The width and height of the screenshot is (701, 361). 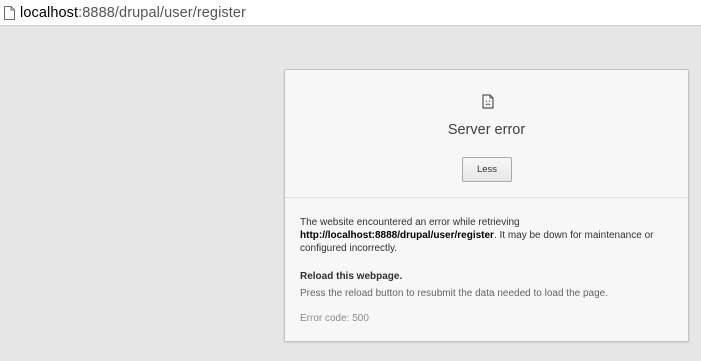 What do you see at coordinates (49, 12) in the screenshot?
I see `url-host: localhost` at bounding box center [49, 12].